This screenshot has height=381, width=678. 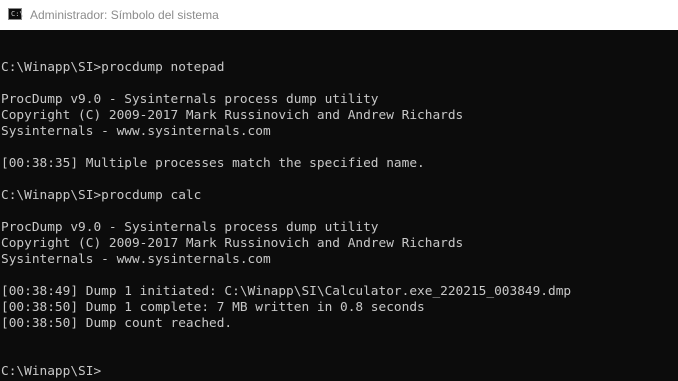 What do you see at coordinates (101, 195) in the screenshot?
I see `console-line: C:\Winapp\SI>procdump calc` at bounding box center [101, 195].